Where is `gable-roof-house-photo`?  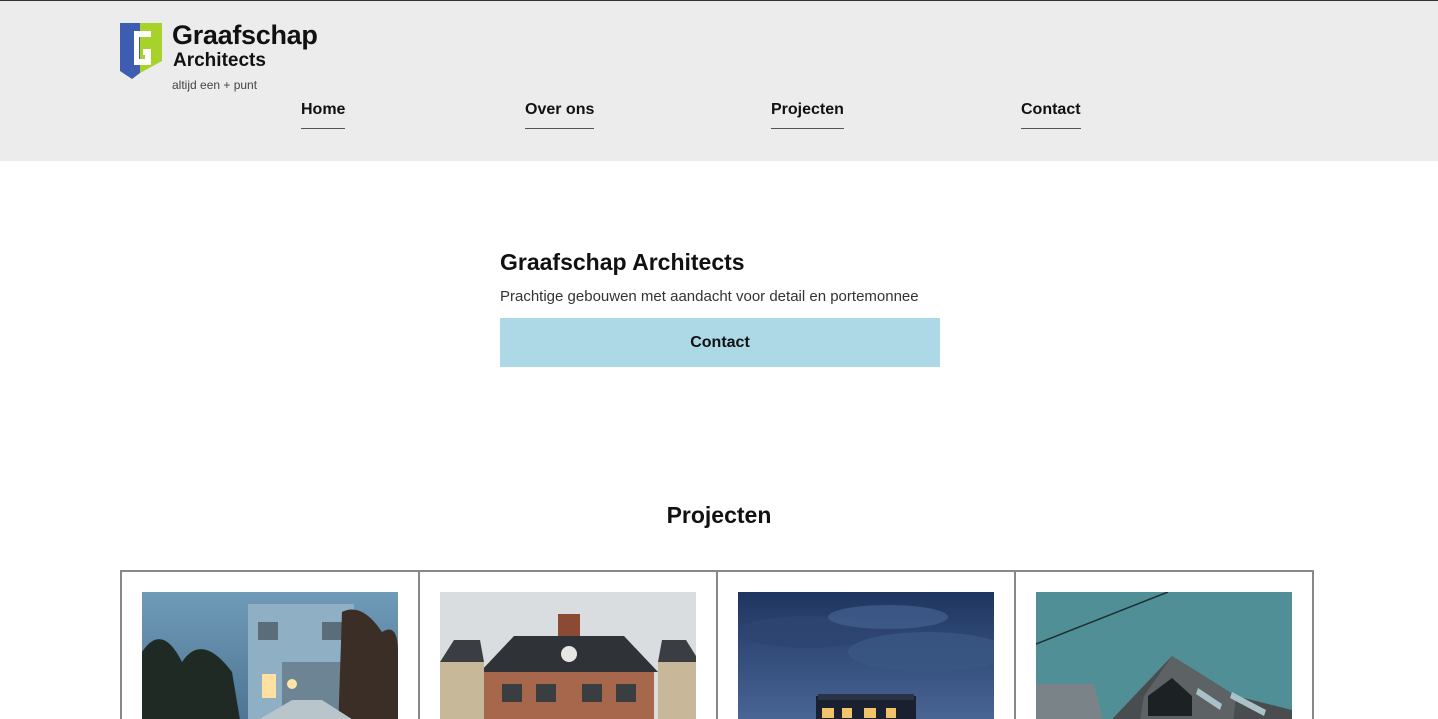
gable-roof-house-photo is located at coordinates (1164, 655).